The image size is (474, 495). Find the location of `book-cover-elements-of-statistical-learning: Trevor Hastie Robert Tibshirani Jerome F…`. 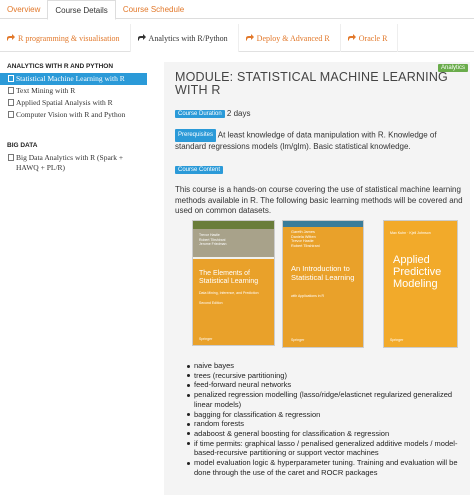

book-cover-elements-of-statistical-learning: Trevor Hastie Robert Tibshirani Jerome F… is located at coordinates (233, 283).